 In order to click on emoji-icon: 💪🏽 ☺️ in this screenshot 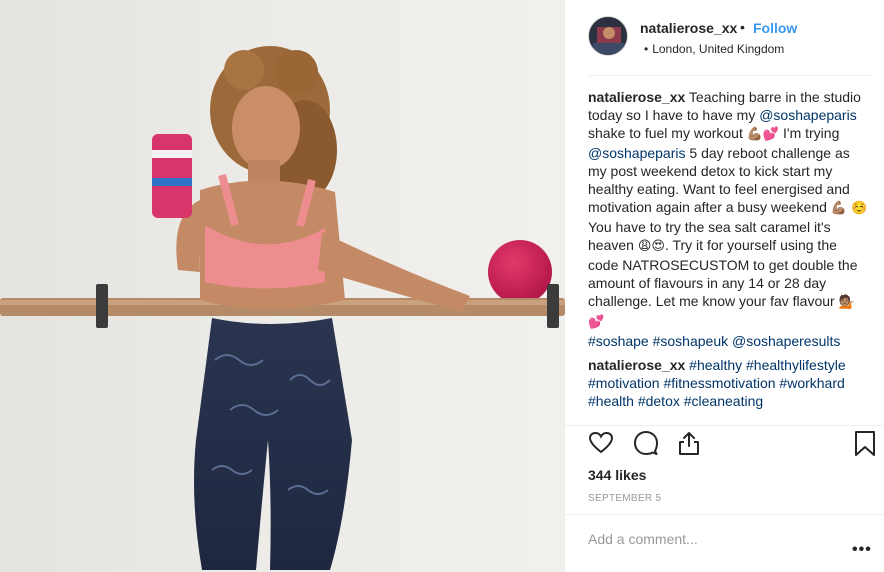, I will do `click(849, 208)`.